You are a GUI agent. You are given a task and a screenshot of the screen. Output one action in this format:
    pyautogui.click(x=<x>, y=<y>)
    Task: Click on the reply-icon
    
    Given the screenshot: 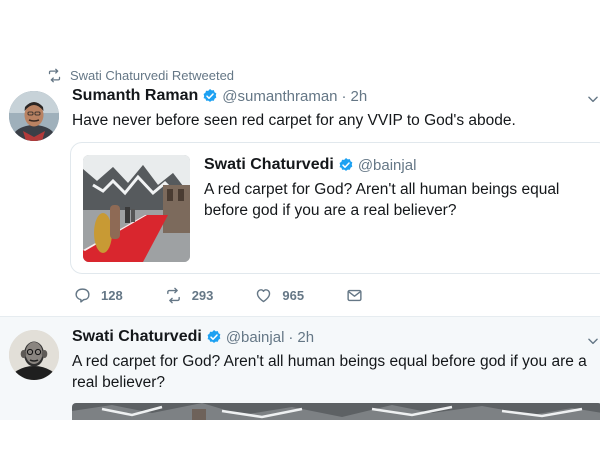 What is the action you would take?
    pyautogui.click(x=82, y=295)
    